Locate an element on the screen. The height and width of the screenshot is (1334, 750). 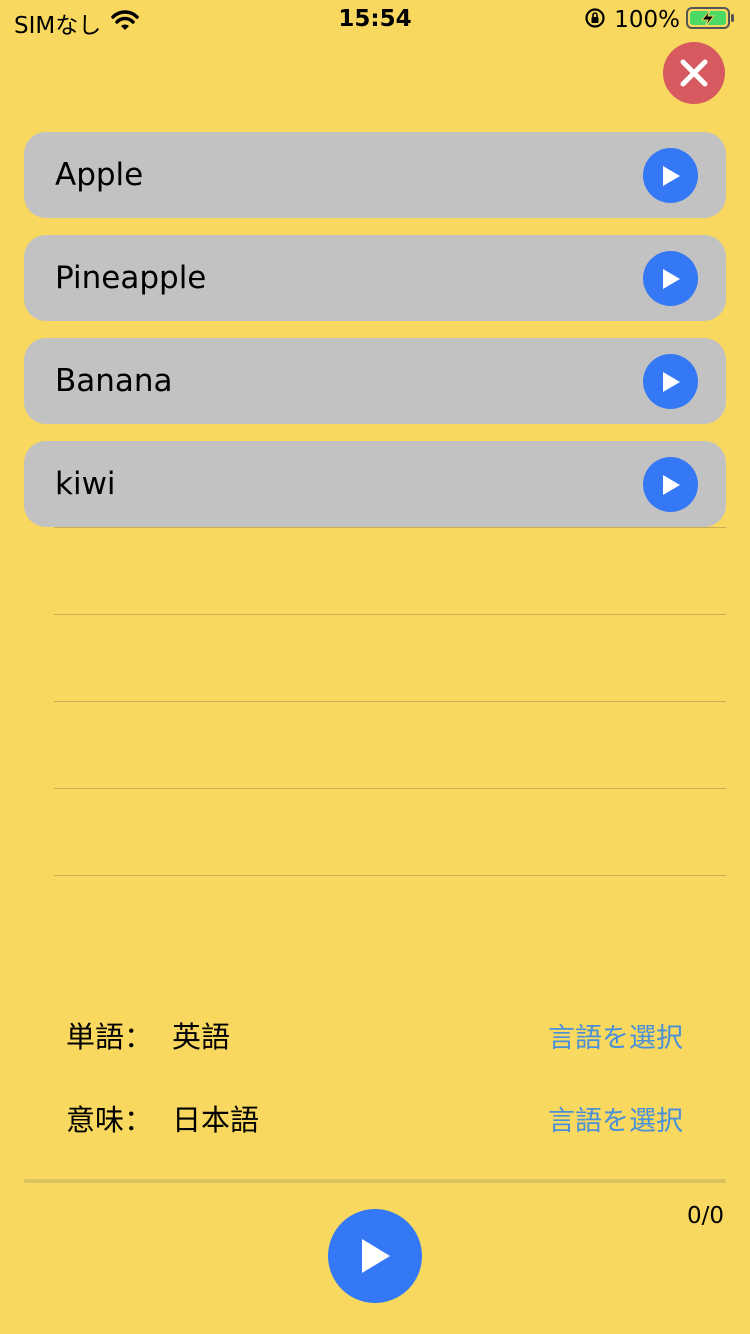
word-row: Pineapple is located at coordinates (375, 278).